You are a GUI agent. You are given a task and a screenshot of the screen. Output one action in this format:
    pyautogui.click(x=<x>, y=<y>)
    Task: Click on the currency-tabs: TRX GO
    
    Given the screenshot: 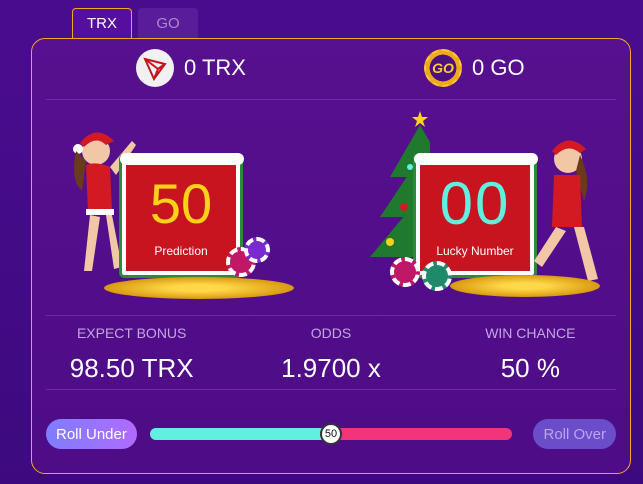 What is the action you would take?
    pyautogui.click(x=135, y=23)
    